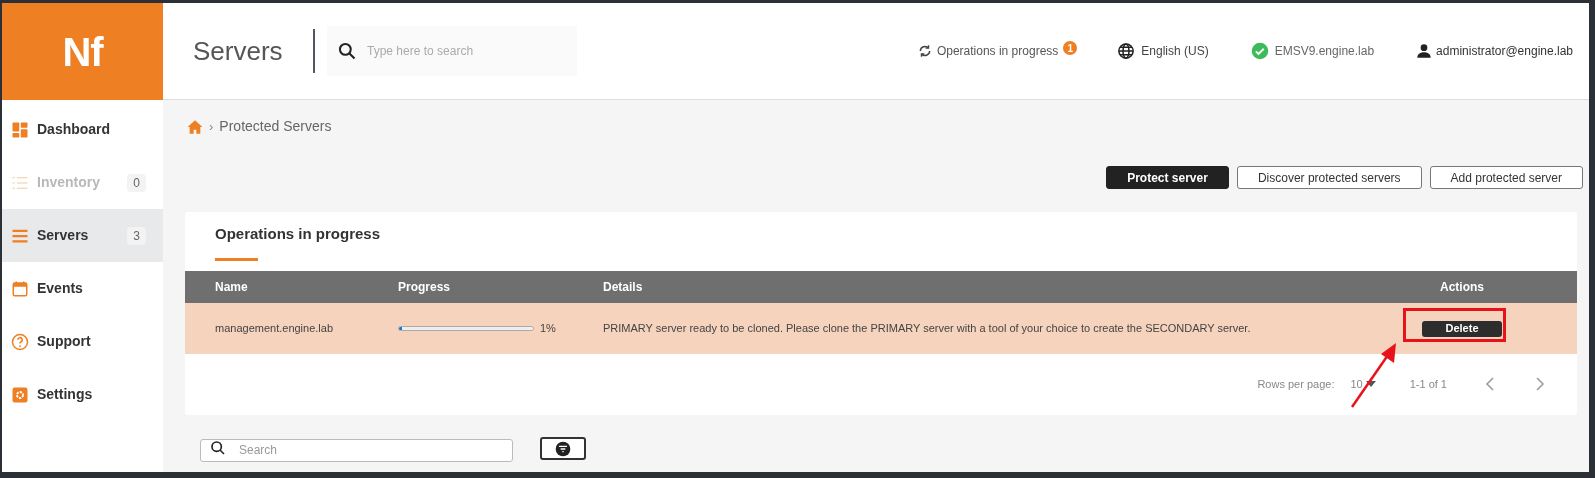  I want to click on notification-badge: 1, so click(1070, 48).